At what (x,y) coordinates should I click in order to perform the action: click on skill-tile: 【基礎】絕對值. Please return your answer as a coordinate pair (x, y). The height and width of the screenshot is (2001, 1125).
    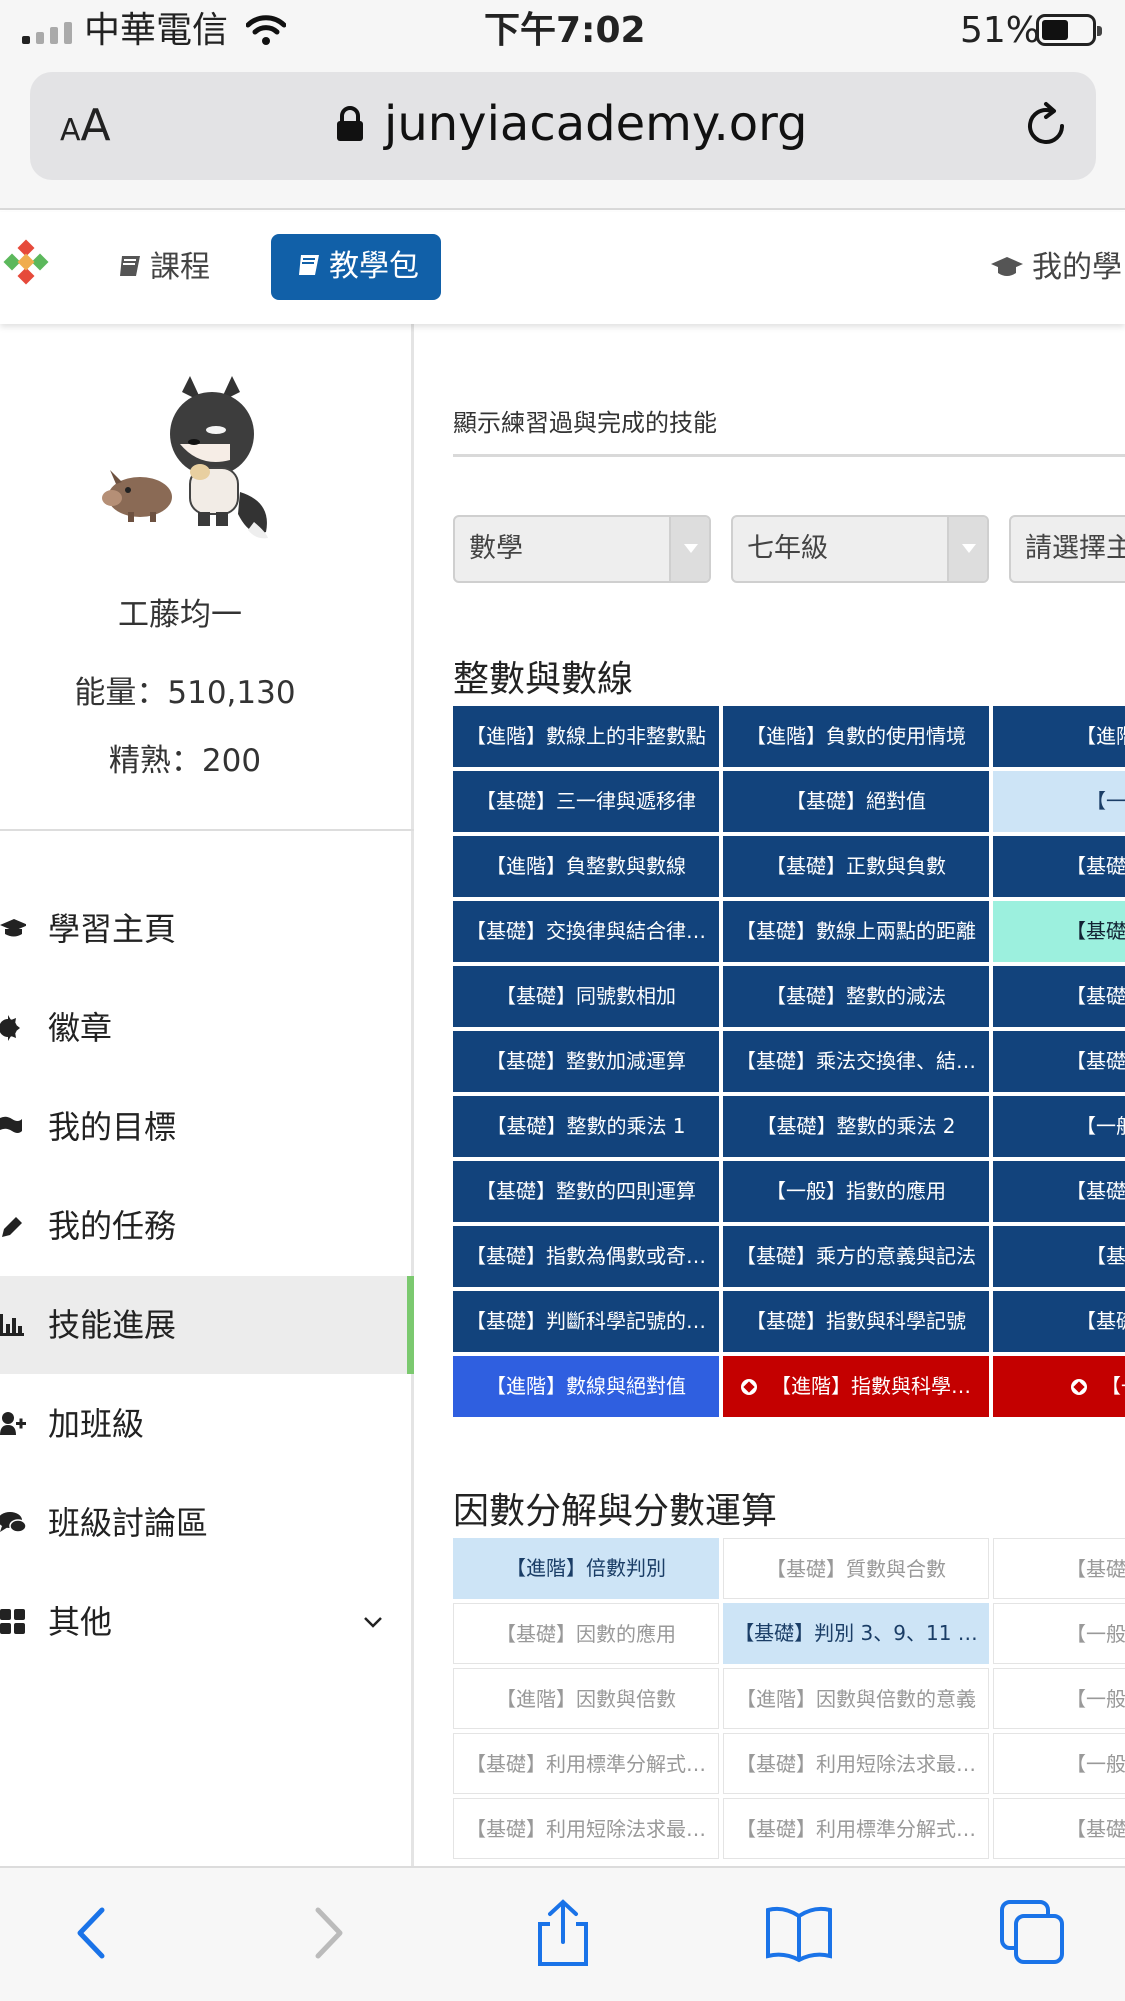
    Looking at the image, I should click on (856, 801).